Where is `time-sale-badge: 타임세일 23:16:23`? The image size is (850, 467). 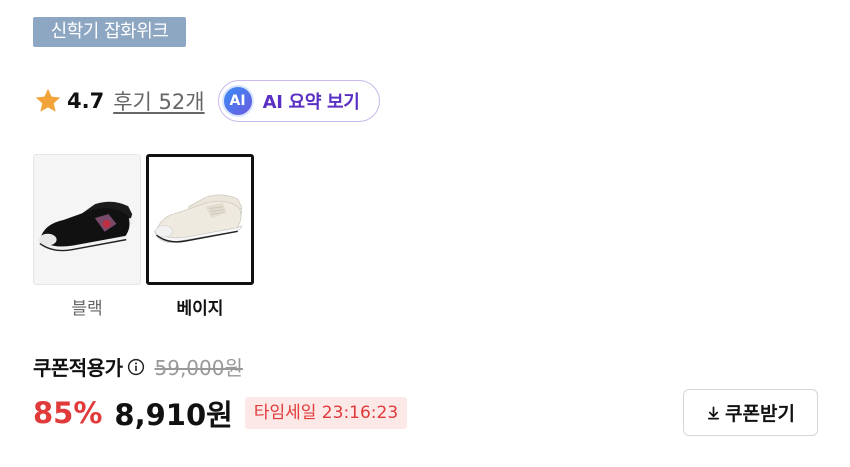
time-sale-badge: 타임세일 23:16:23 is located at coordinates (326, 413).